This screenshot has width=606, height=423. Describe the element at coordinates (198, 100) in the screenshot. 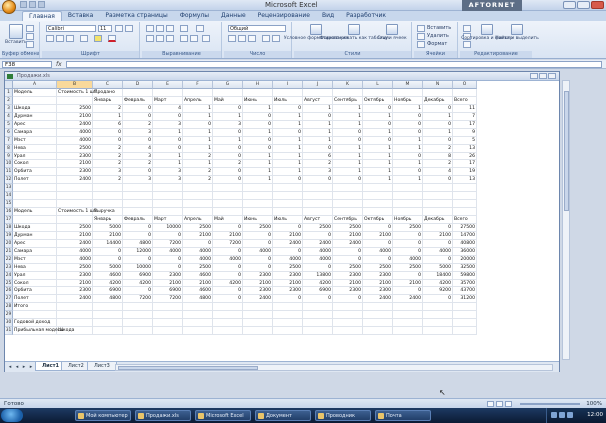

I see `grid-cell: Апрель` at that location.